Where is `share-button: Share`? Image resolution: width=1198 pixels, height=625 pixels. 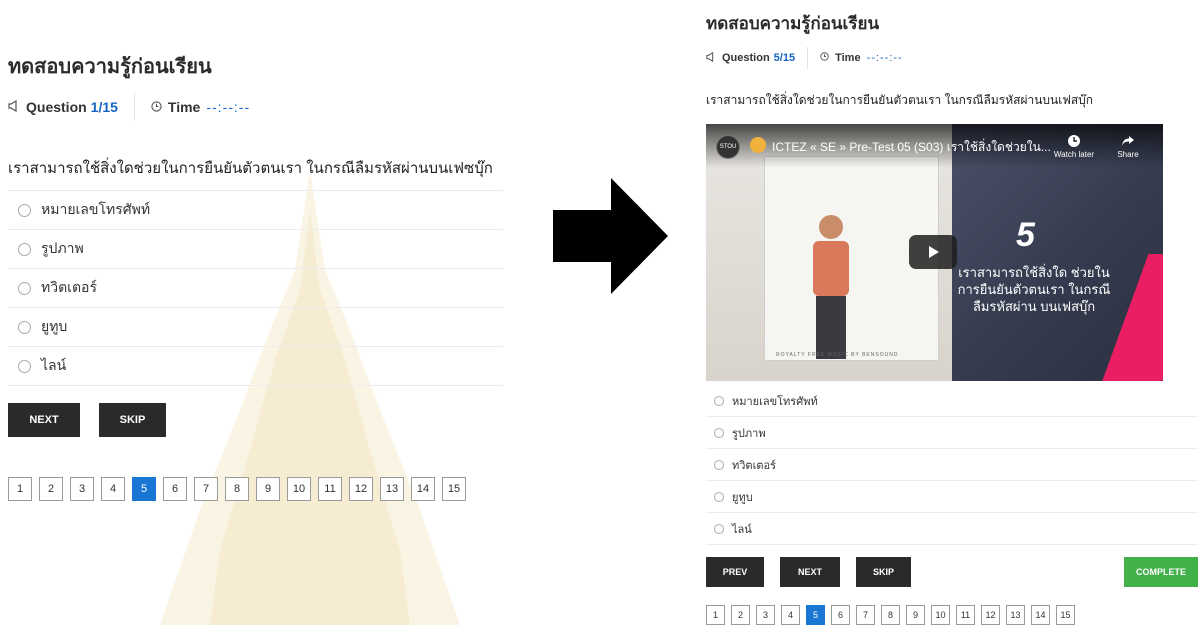 share-button: Share is located at coordinates (1128, 146).